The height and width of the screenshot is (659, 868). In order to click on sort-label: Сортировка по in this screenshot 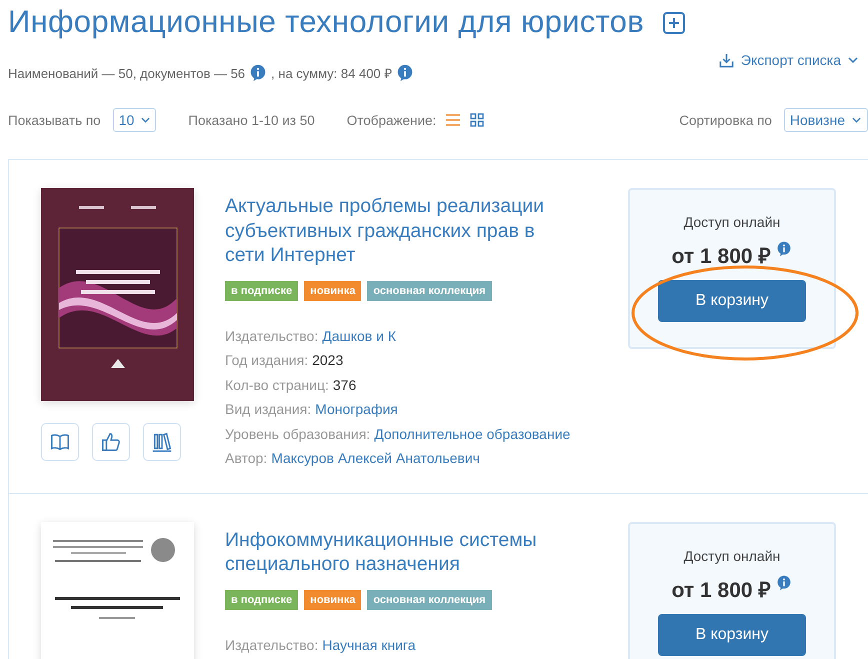, I will do `click(725, 120)`.